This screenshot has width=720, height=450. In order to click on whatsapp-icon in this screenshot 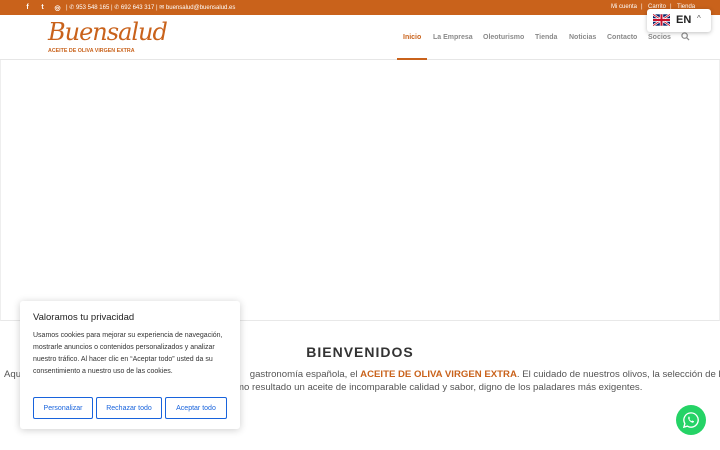, I will do `click(690, 420)`.